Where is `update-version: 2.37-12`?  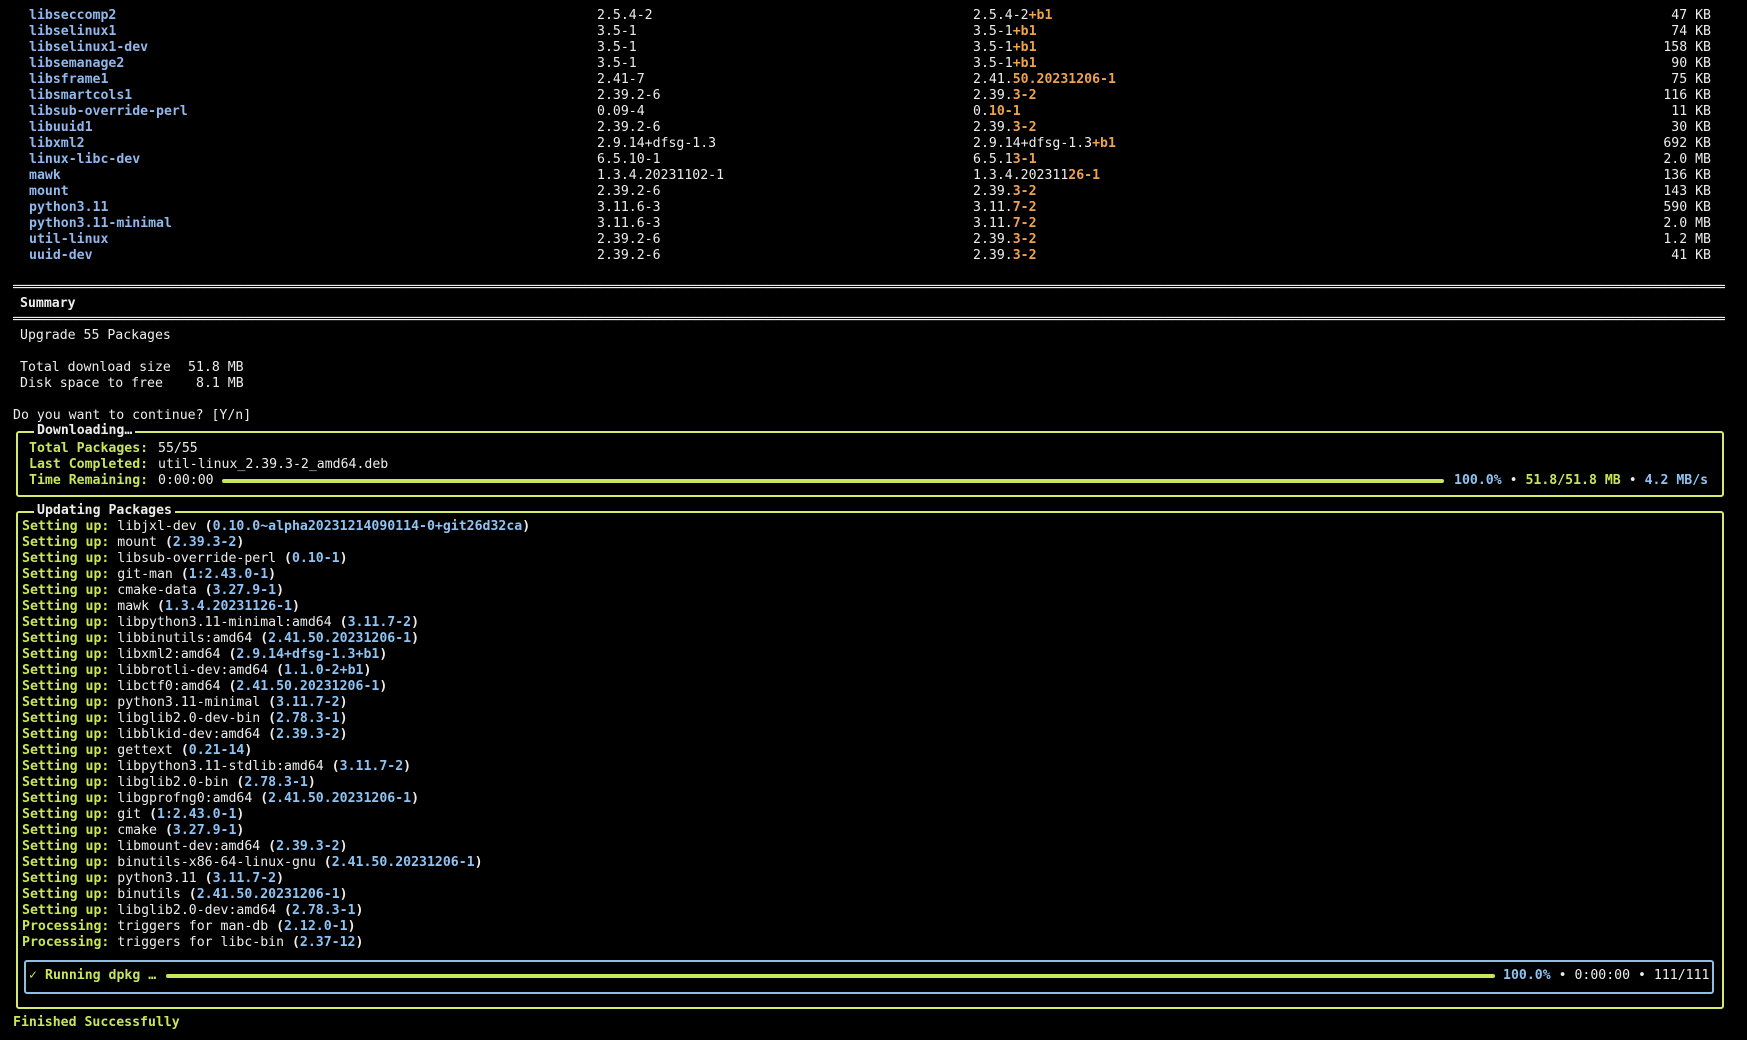
update-version: 2.37-12 is located at coordinates (327, 942).